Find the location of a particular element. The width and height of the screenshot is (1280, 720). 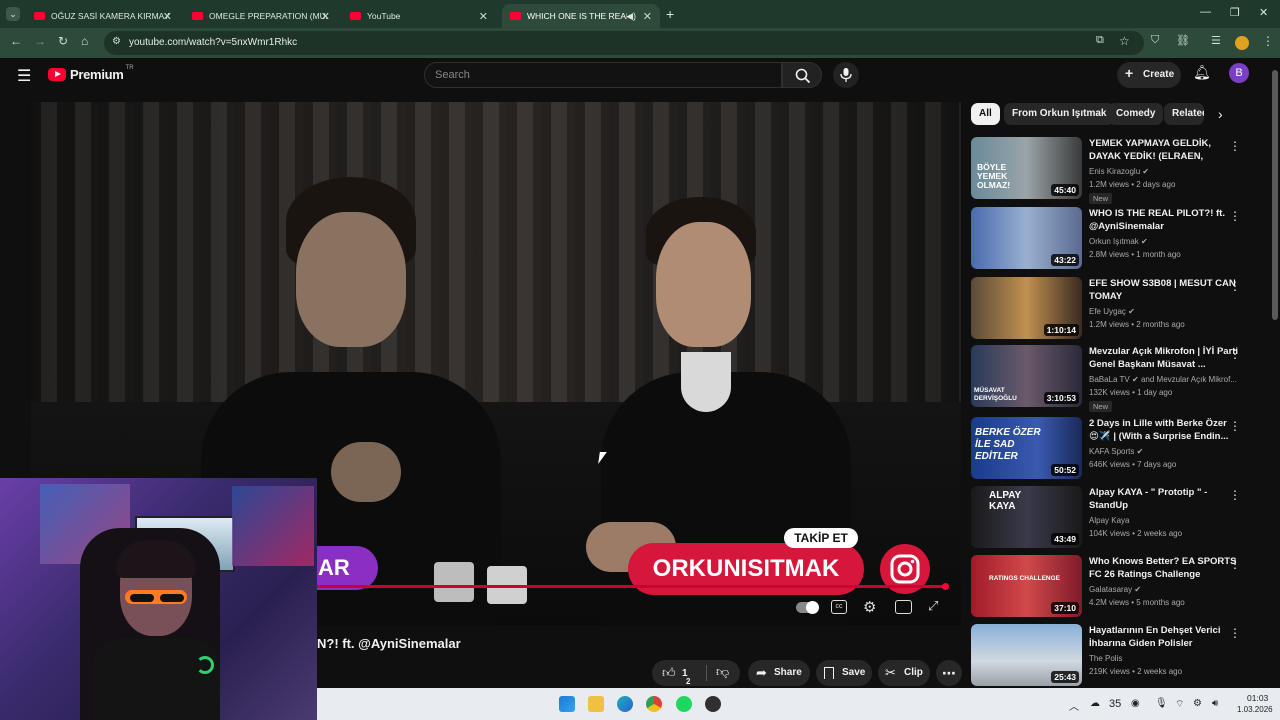

obs-icon is located at coordinates (713, 704).